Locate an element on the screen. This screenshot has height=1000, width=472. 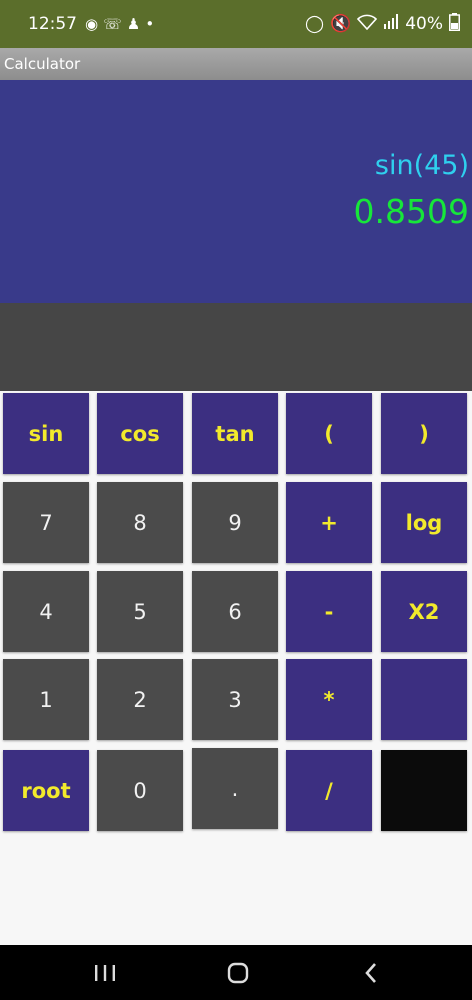
multiply-button: * is located at coordinates (329, 699).